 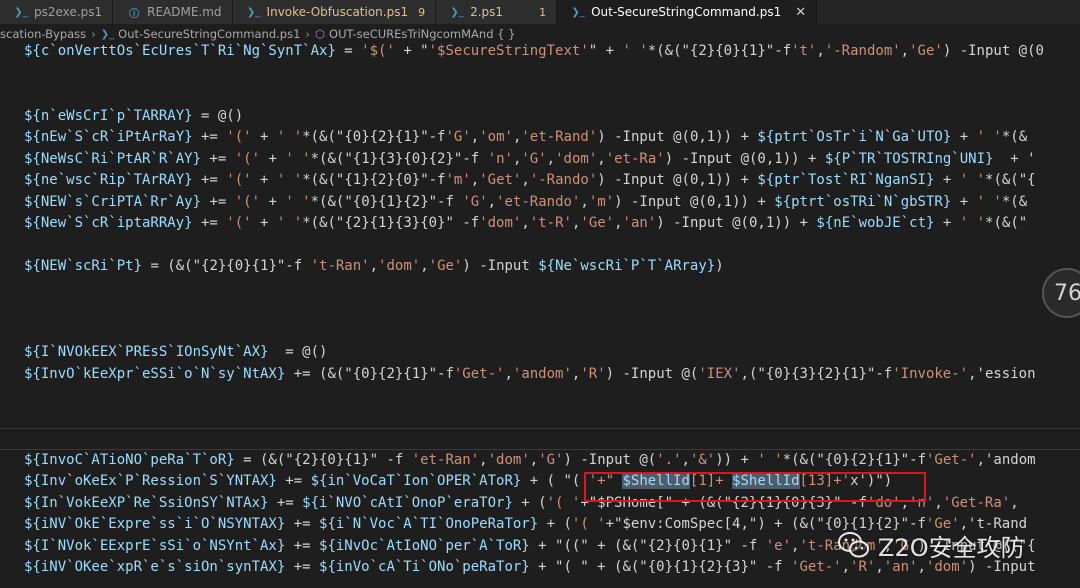 What do you see at coordinates (134, 14) in the screenshot?
I see `info-icon: ⓘ` at bounding box center [134, 14].